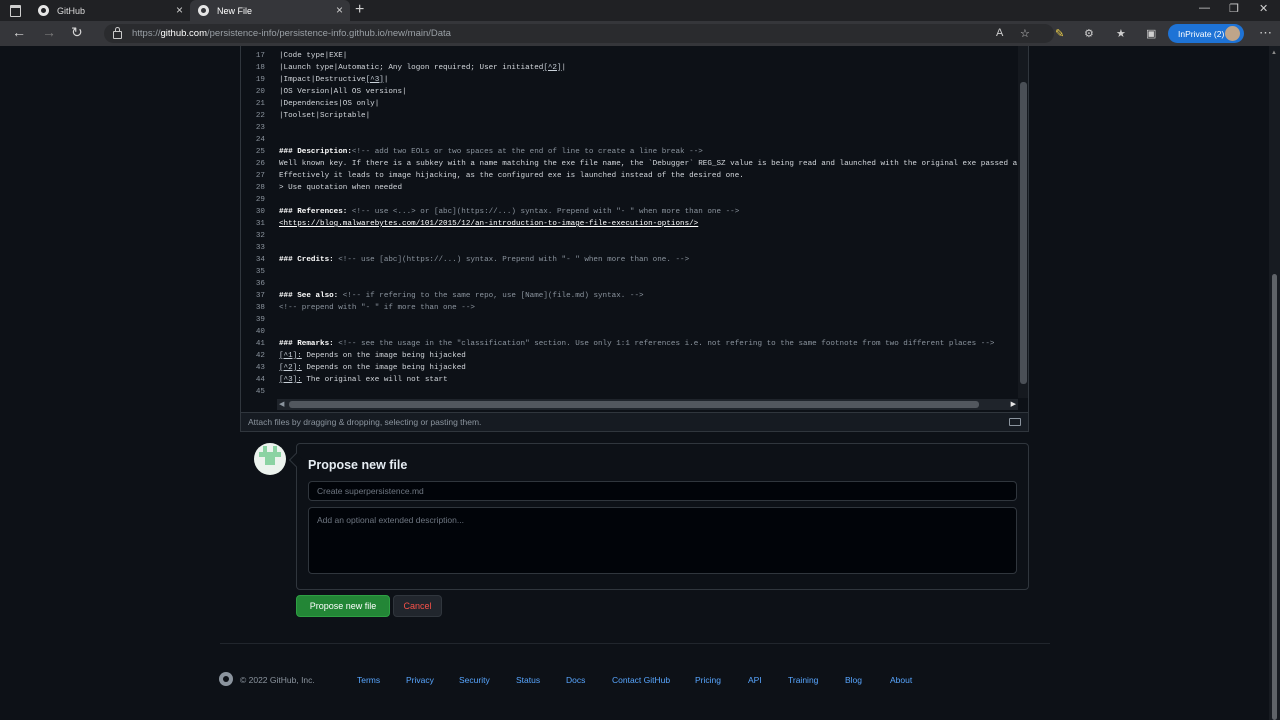  What do you see at coordinates (708, 680) in the screenshot?
I see `footer-link-pricing: Pricing` at bounding box center [708, 680].